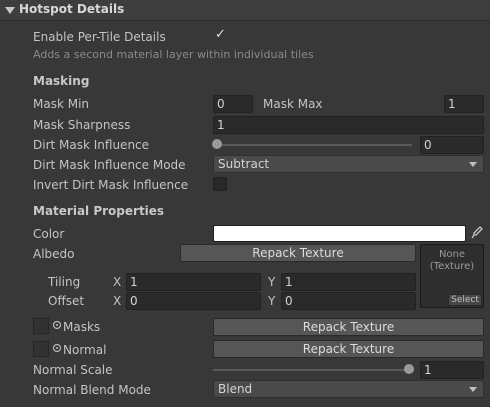  What do you see at coordinates (348, 164) in the screenshot?
I see `dirt-mode-dropdown: Subtract` at bounding box center [348, 164].